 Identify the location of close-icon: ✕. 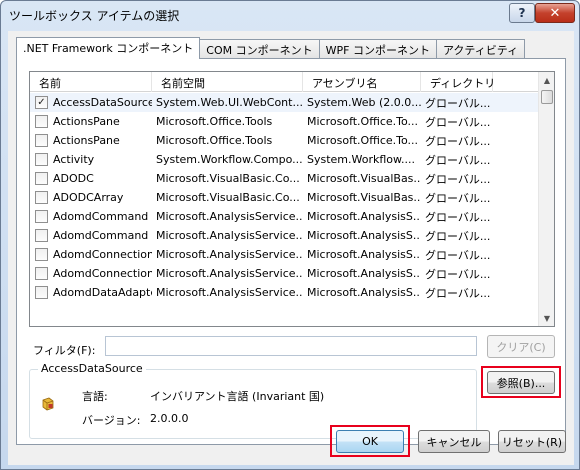
(555, 13).